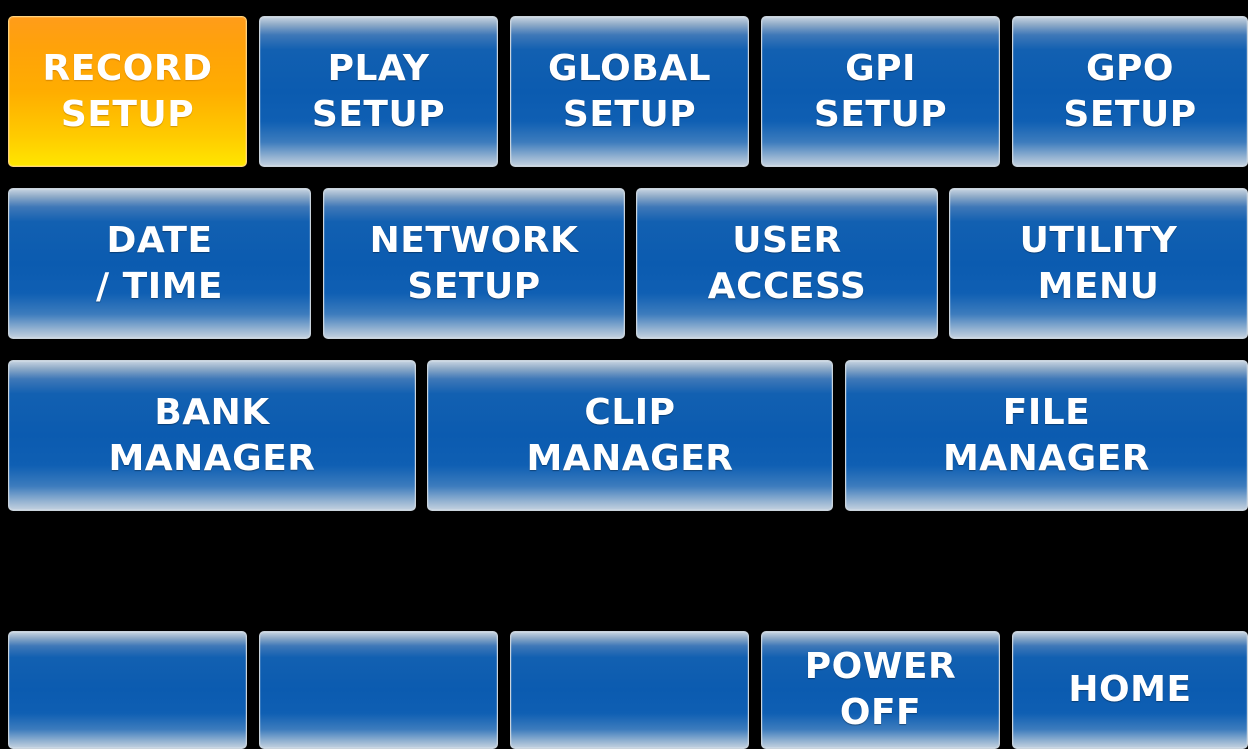 This screenshot has height=749, width=1248. Describe the element at coordinates (880, 712) in the screenshot. I see `power-off-label-line2: OFF` at that location.